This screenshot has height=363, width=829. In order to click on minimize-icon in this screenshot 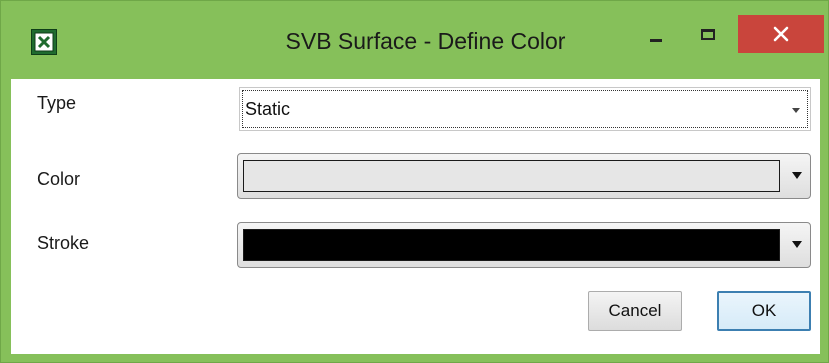, I will do `click(656, 40)`.